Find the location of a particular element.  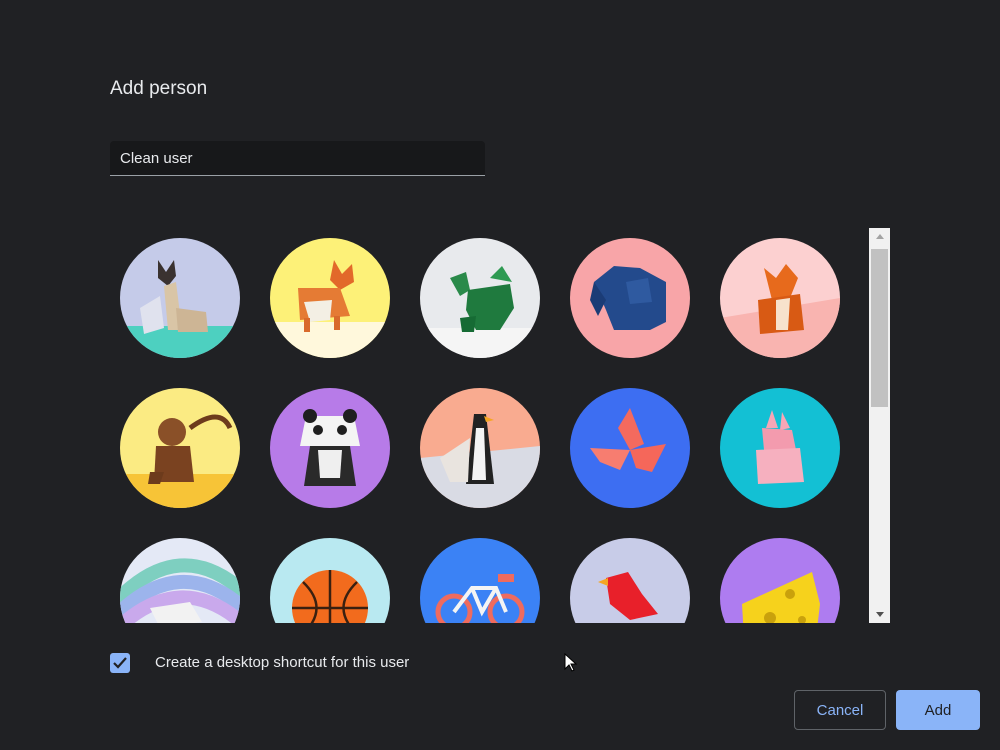

name-field is located at coordinates (297, 158).